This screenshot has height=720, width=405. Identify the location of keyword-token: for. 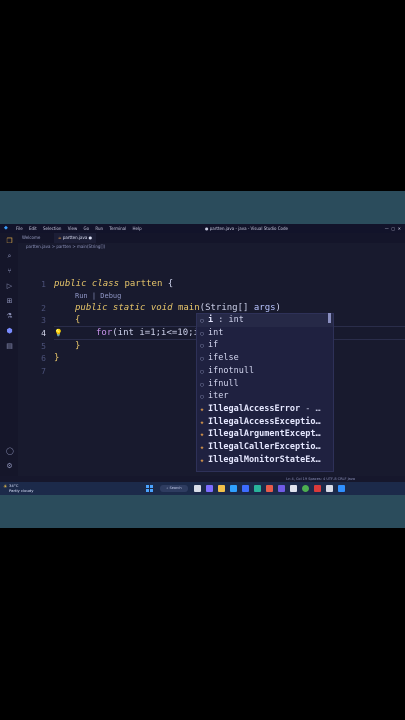
(104, 333).